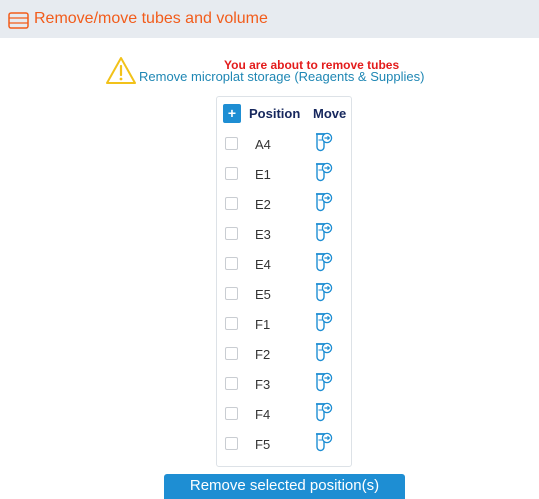 This screenshot has width=539, height=499. What do you see at coordinates (330, 113) in the screenshot?
I see `column-header-move: Move` at bounding box center [330, 113].